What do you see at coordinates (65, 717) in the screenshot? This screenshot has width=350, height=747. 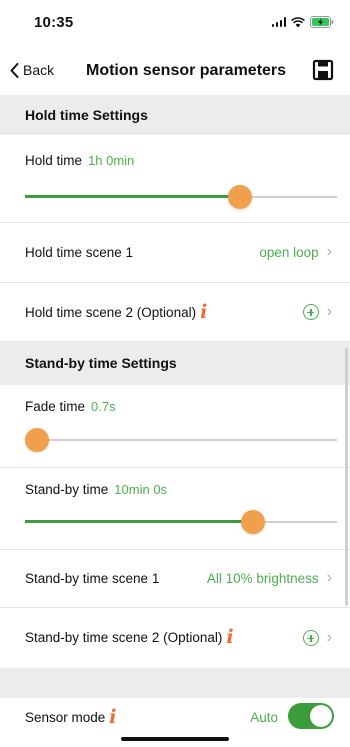 I see `sensor-mode-label: Sensor mode` at bounding box center [65, 717].